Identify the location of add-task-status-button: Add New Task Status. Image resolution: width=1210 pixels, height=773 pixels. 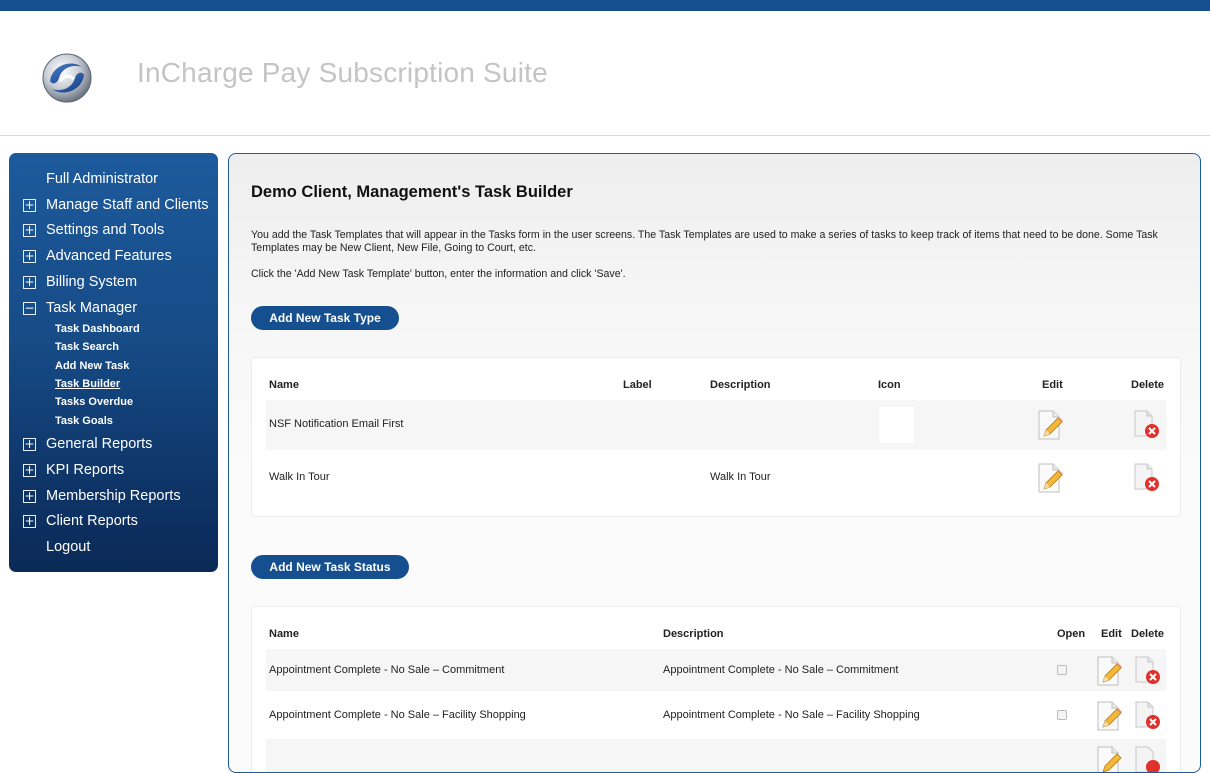
(330, 567).